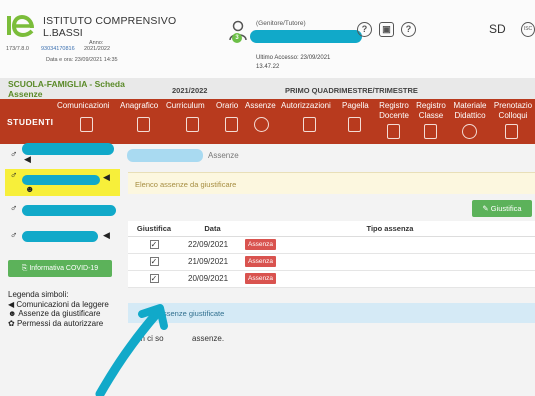 This screenshot has height=396, width=535. What do you see at coordinates (506, 208) in the screenshot?
I see `justify-button-label: Giustifica` at bounding box center [506, 208].